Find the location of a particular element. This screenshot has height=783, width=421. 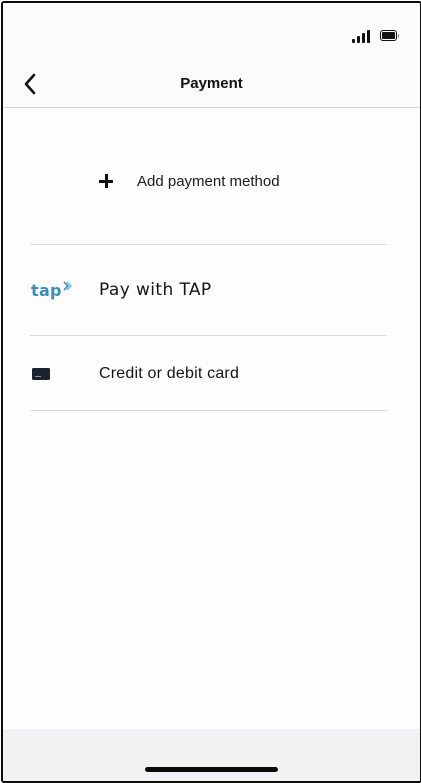

battery-icon is located at coordinates (389, 35).